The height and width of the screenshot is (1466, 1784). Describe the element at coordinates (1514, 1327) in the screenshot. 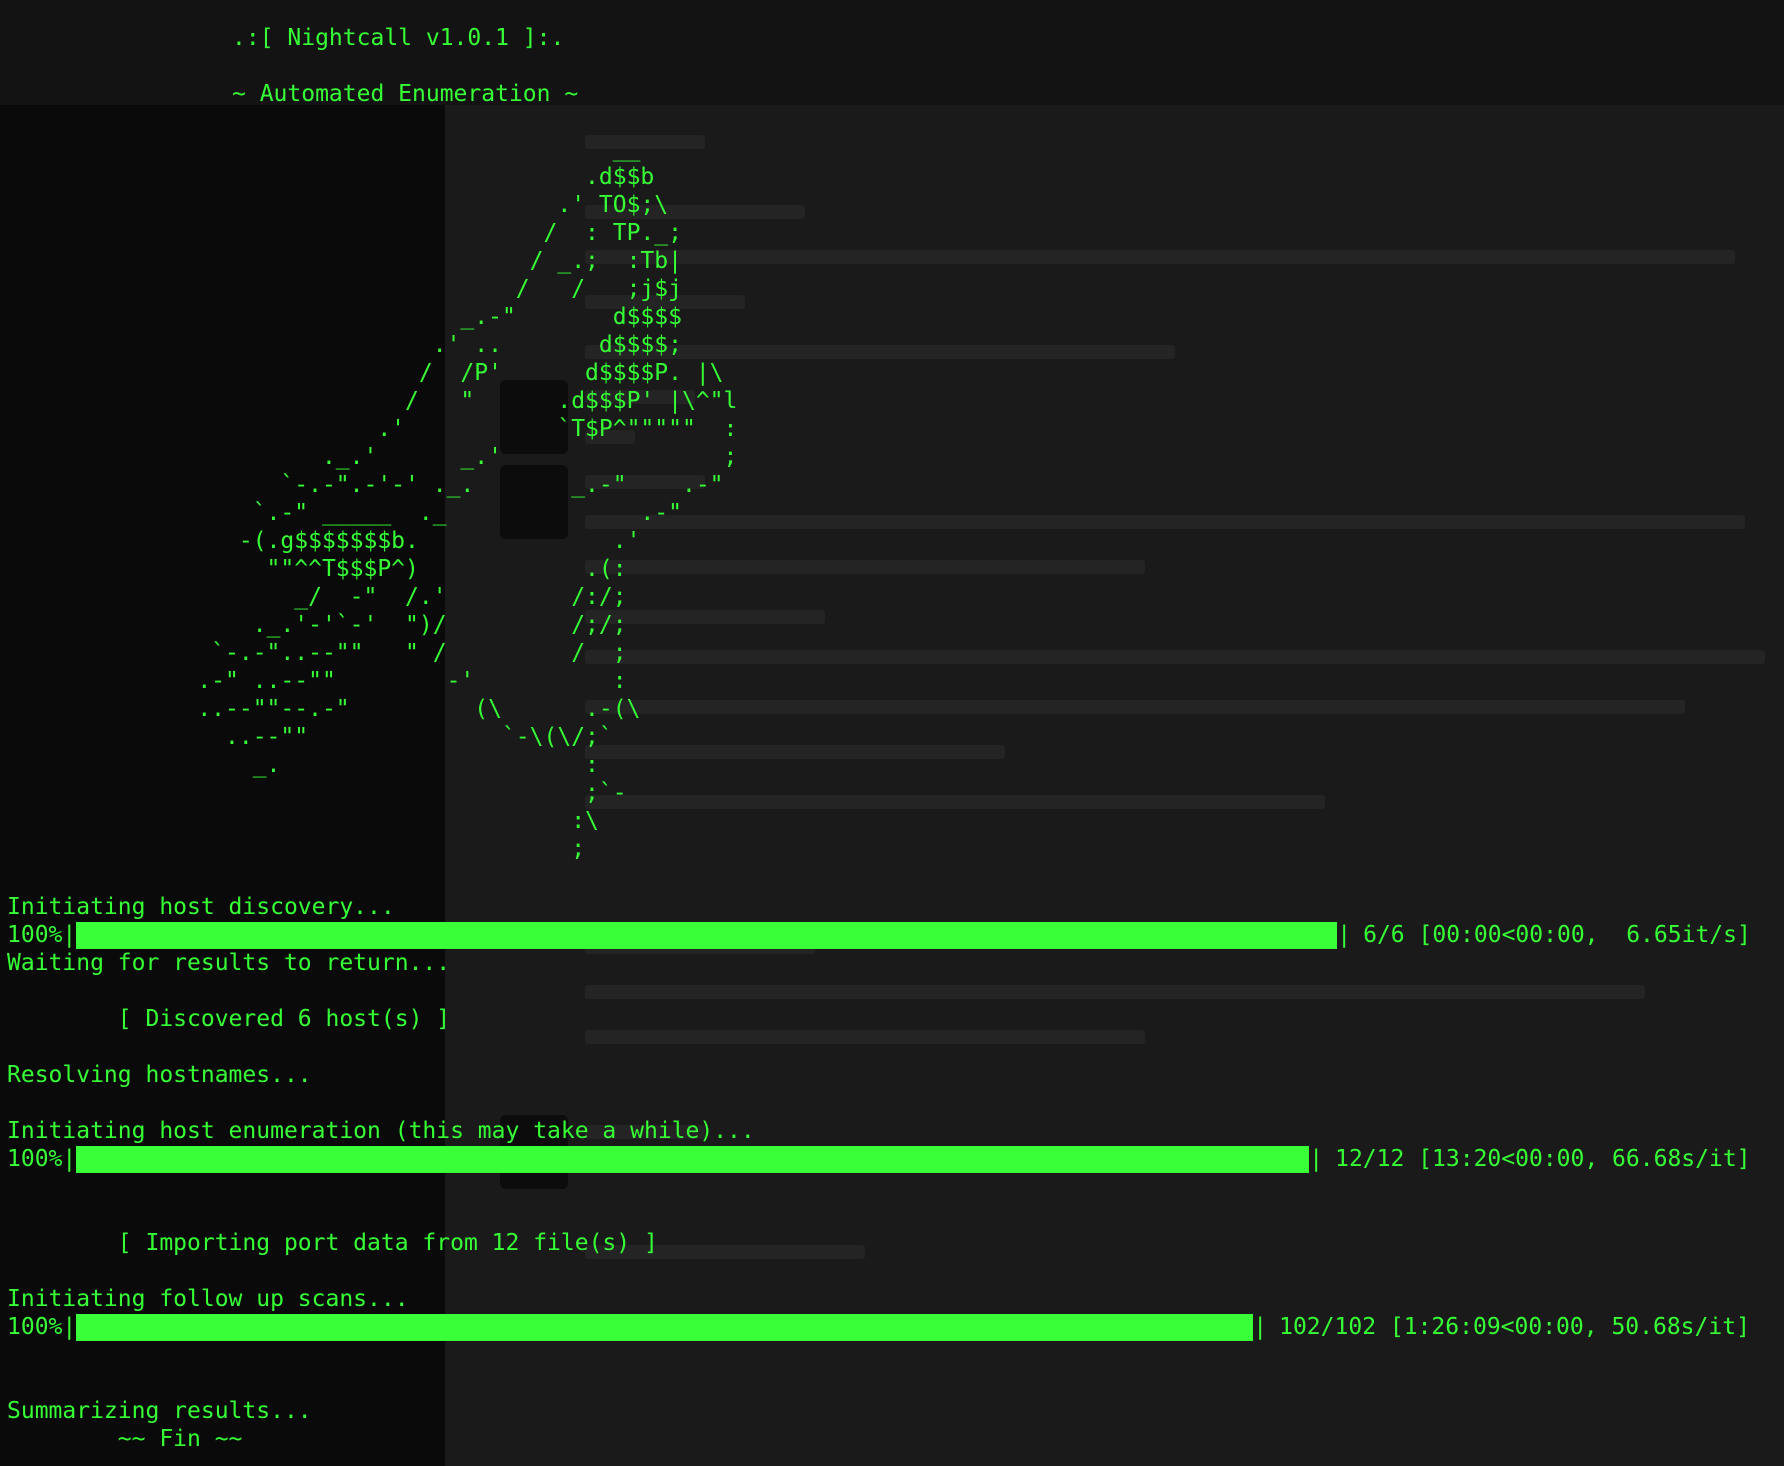

I see `progress-stats: 102/102 [1:26:09<00:00, 50.68s/it]` at that location.